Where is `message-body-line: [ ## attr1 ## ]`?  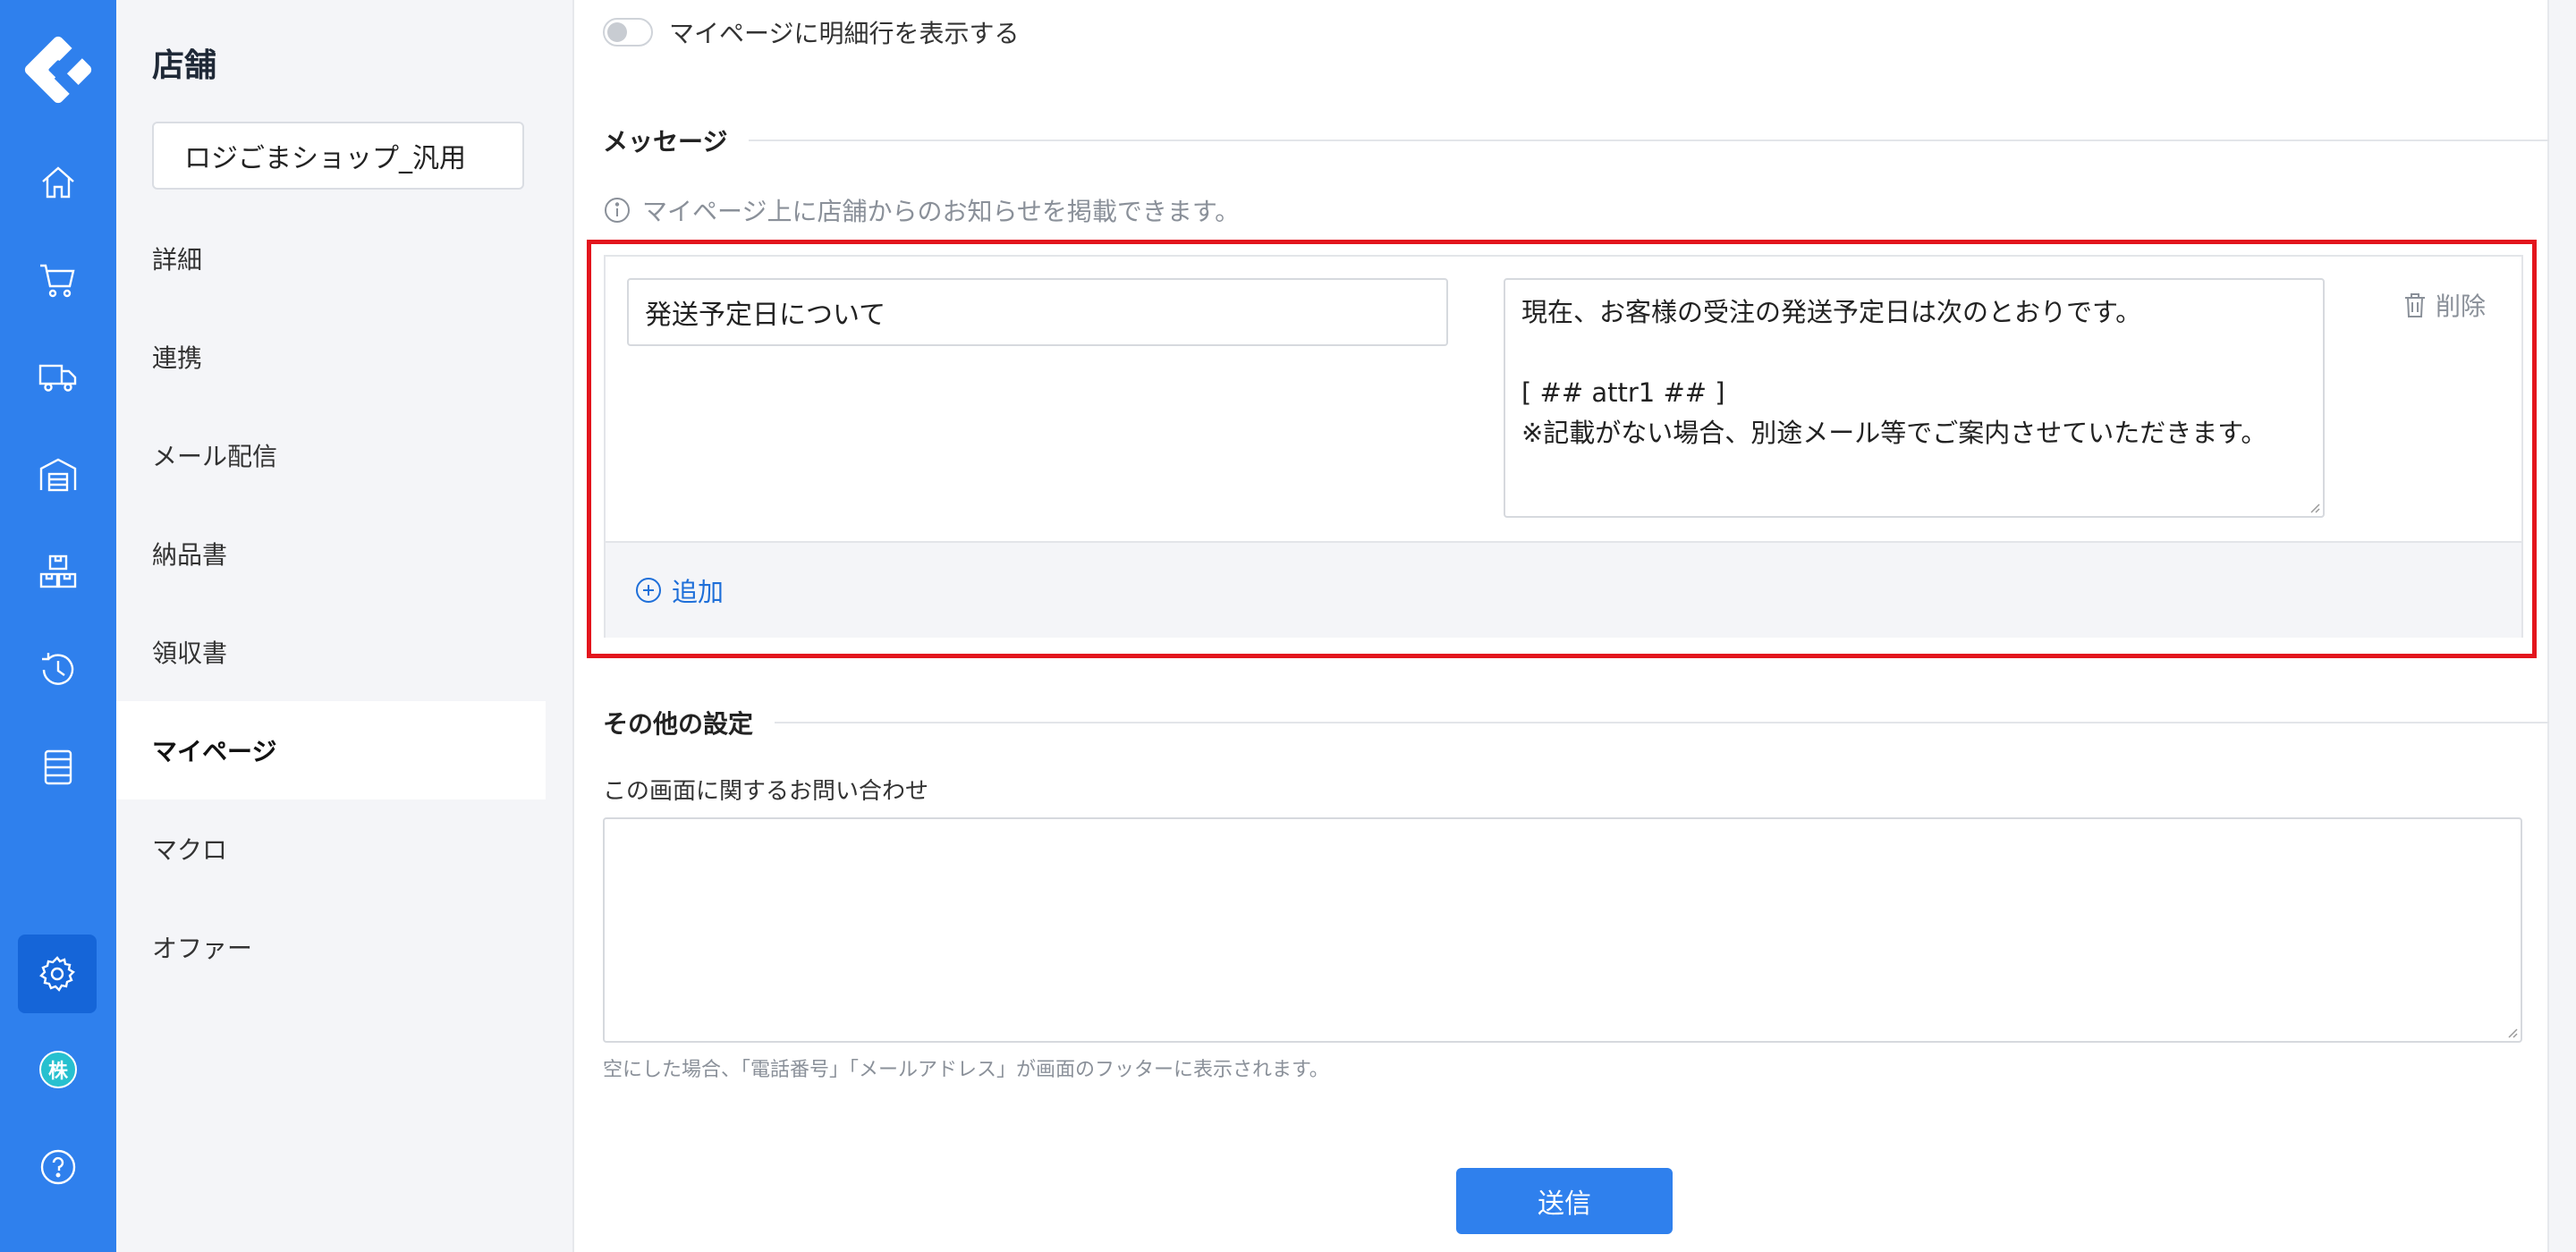
message-body-line: [ ## attr1 ## ] is located at coordinates (1623, 392).